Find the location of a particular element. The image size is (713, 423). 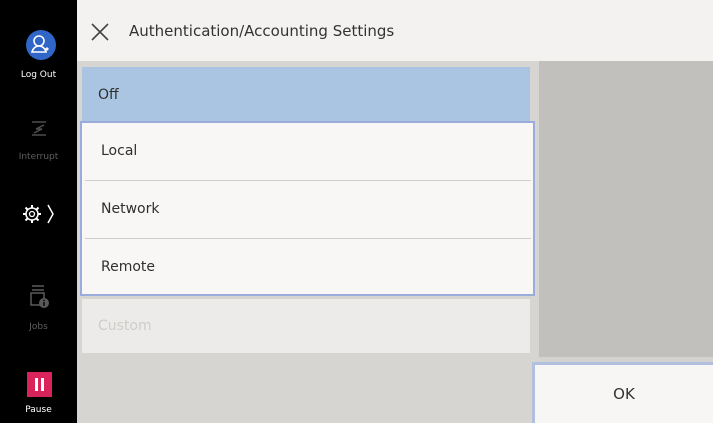

gear-icon is located at coordinates (38, 214).